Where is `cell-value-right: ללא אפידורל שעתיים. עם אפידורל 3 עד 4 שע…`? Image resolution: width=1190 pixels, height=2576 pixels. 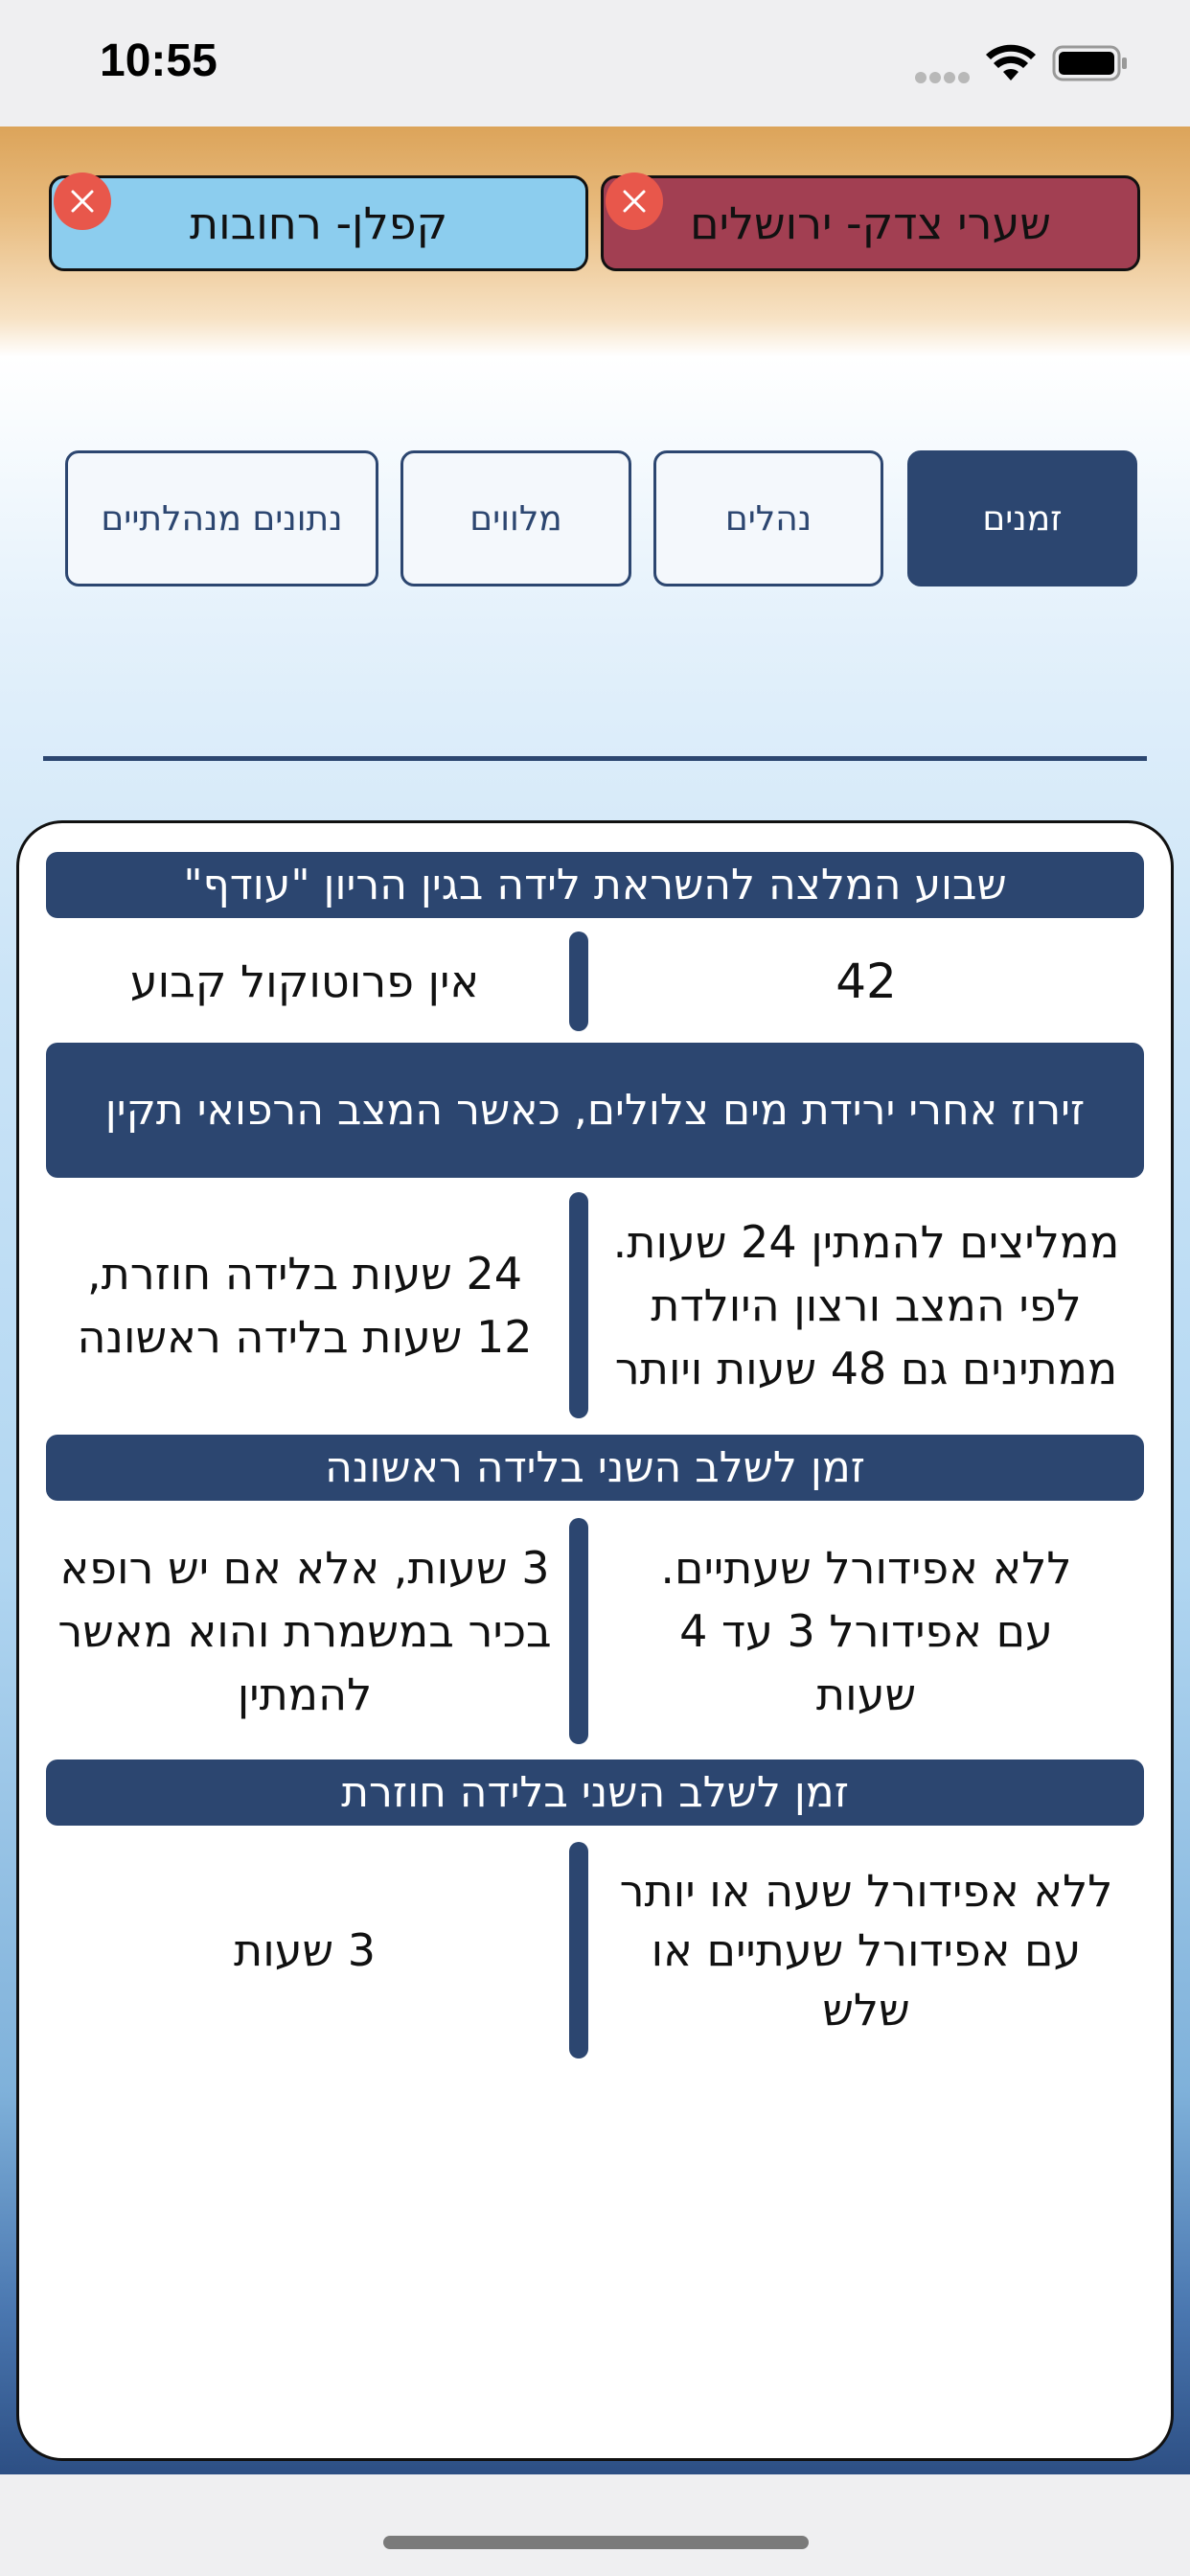 cell-value-right: ללא אפידורל שעתיים. עם אפידורל 3 עד 4 שע… is located at coordinates (866, 1631).